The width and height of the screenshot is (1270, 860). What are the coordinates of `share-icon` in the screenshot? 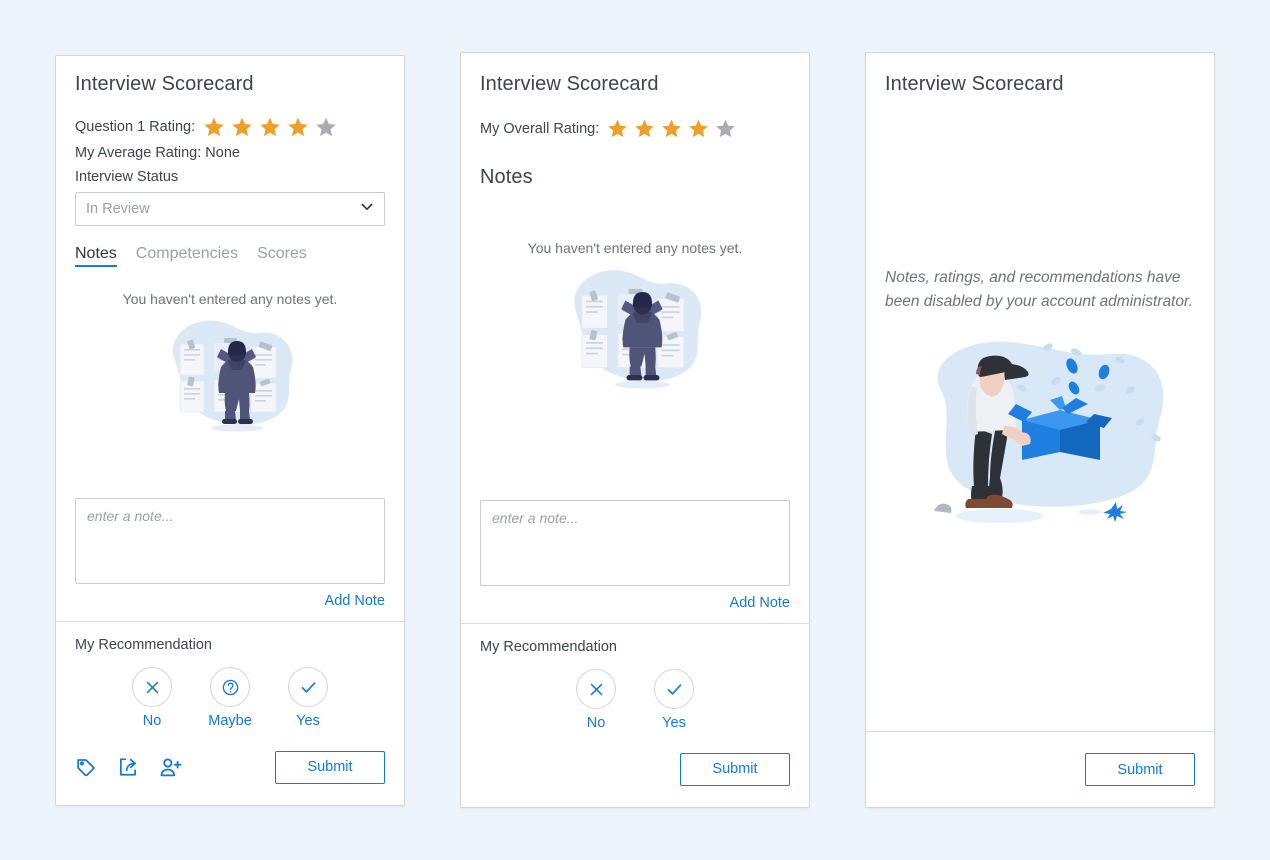 It's located at (128, 767).